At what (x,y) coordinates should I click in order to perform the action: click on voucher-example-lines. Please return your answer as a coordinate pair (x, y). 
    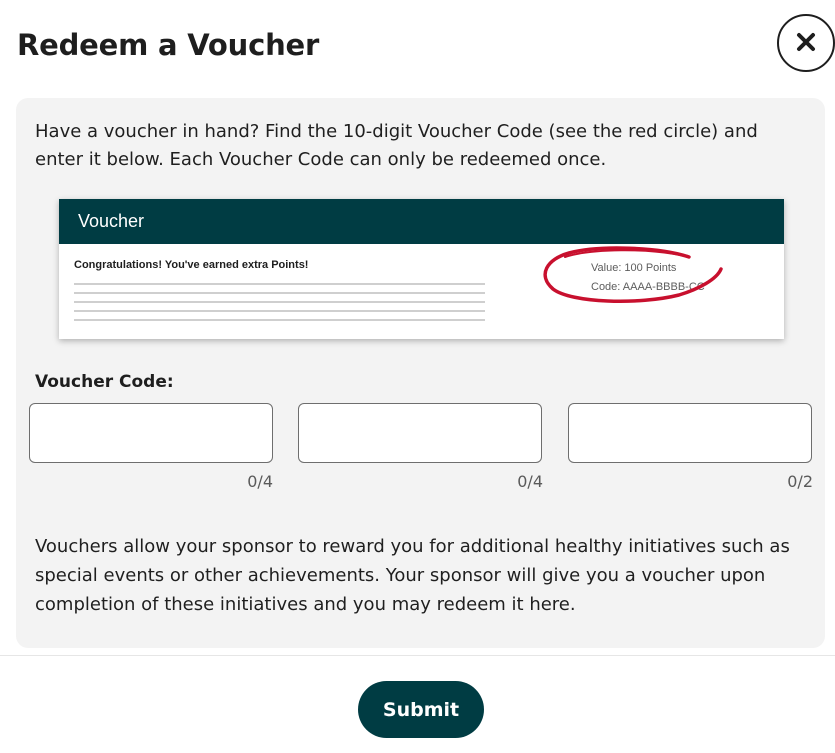
    Looking at the image, I should click on (279, 305).